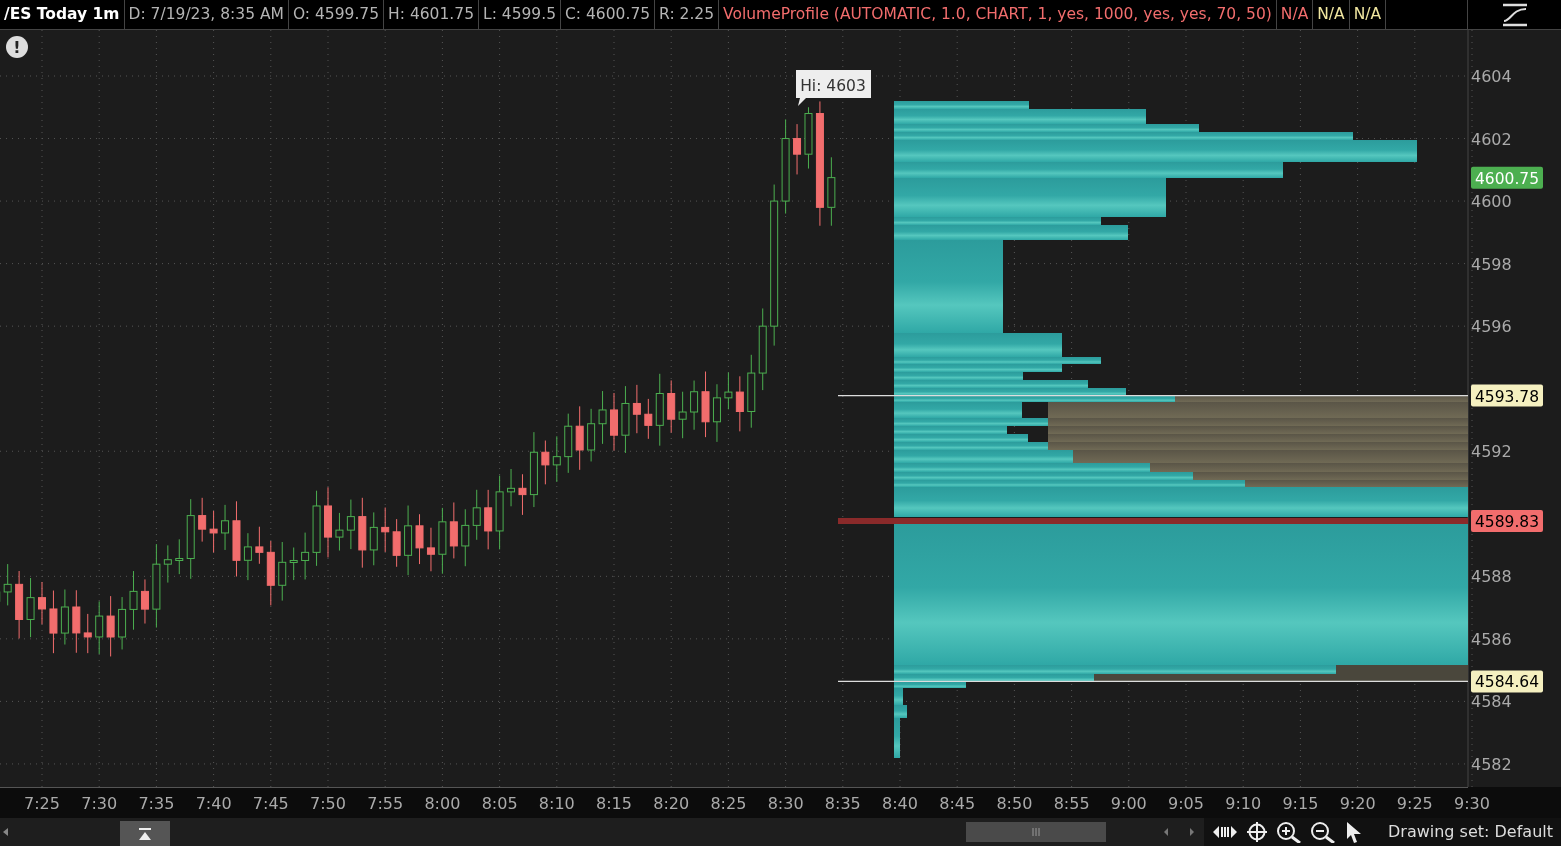  Describe the element at coordinates (785, 803) in the screenshot. I see `time-axis-label: 8:30` at that location.